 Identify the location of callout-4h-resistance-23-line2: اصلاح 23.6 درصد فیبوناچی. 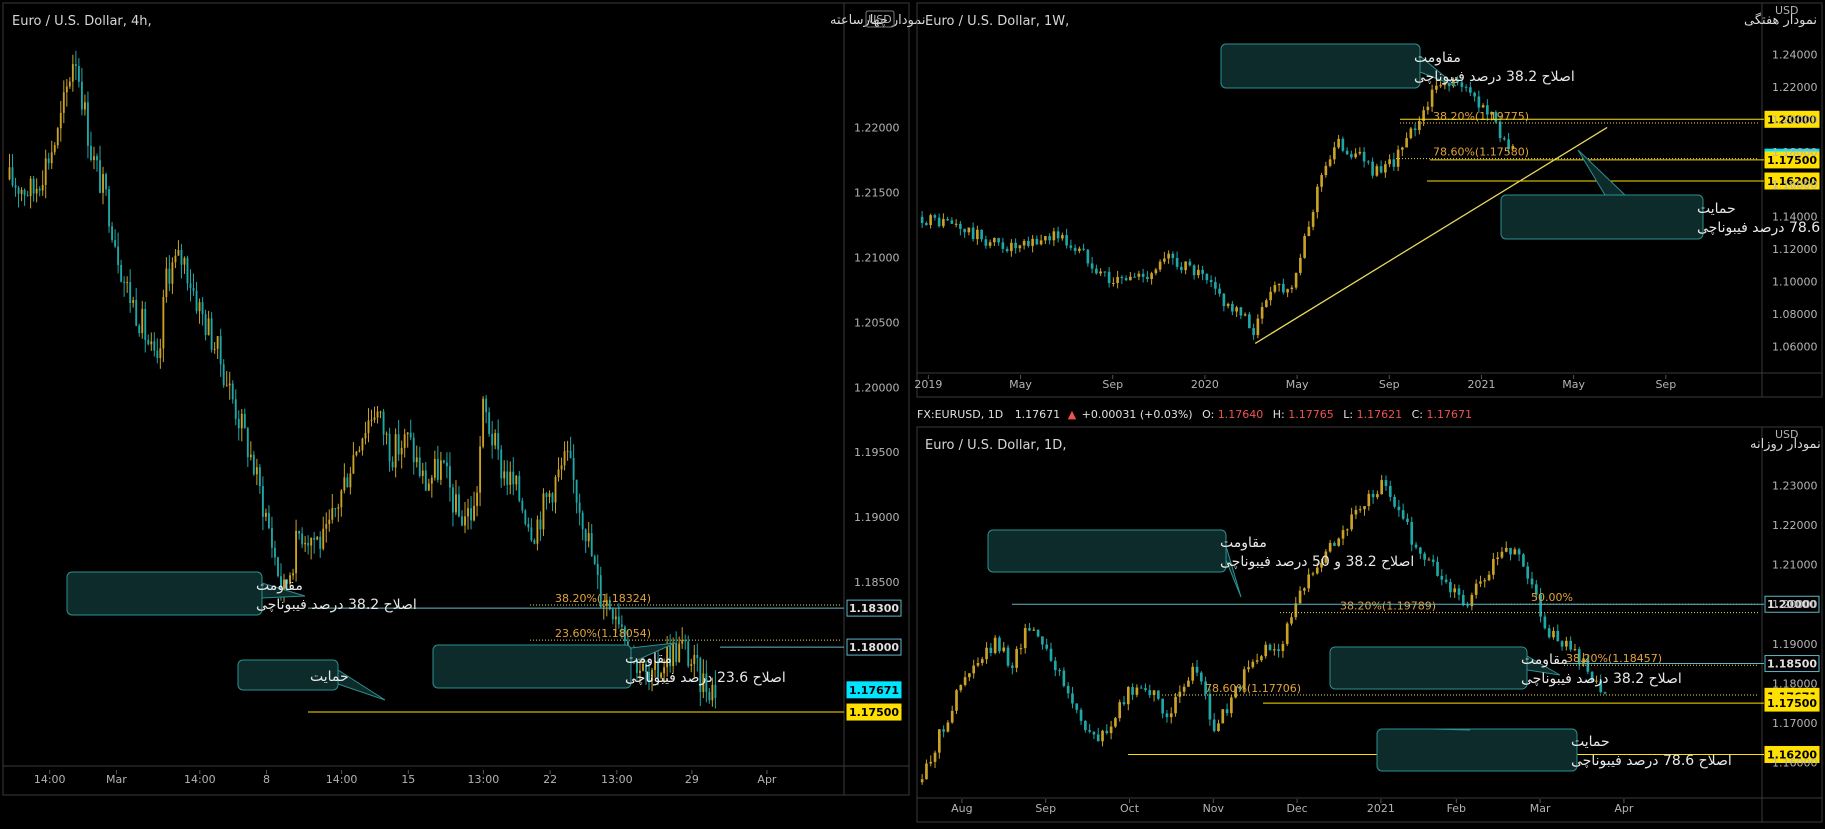
(705, 678).